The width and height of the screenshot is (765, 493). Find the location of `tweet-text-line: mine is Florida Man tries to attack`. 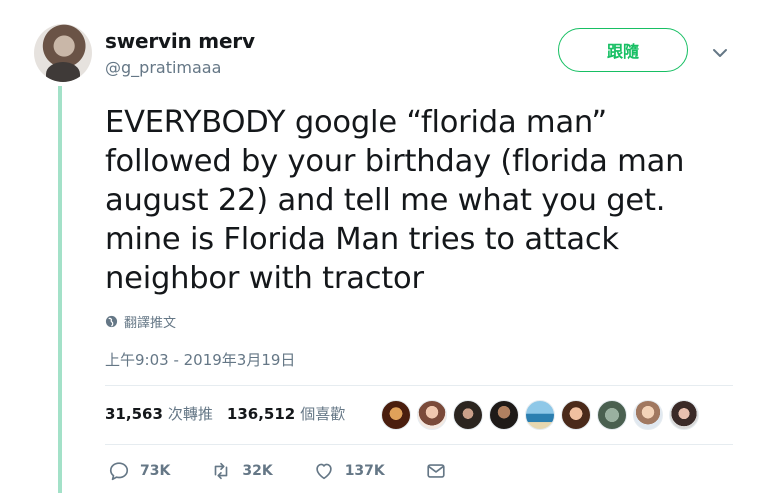

tweet-text-line: mine is Florida Man tries to attack is located at coordinates (362, 239).